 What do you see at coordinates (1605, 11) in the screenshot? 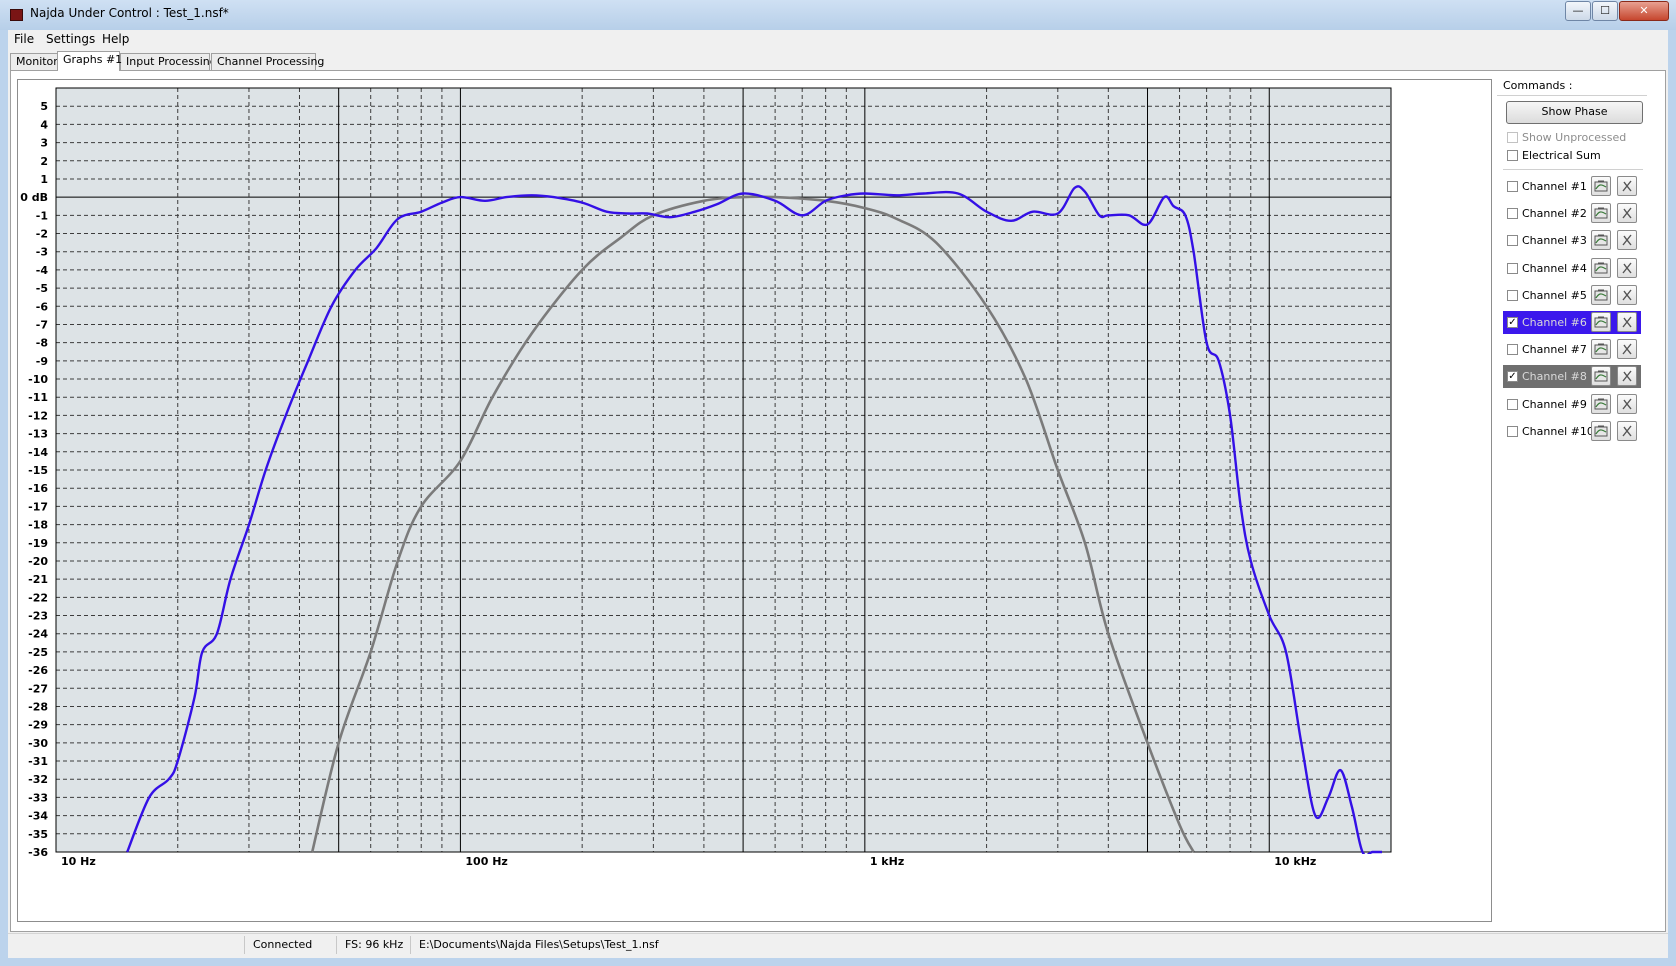
I see `maximize-button: ☐` at bounding box center [1605, 11].